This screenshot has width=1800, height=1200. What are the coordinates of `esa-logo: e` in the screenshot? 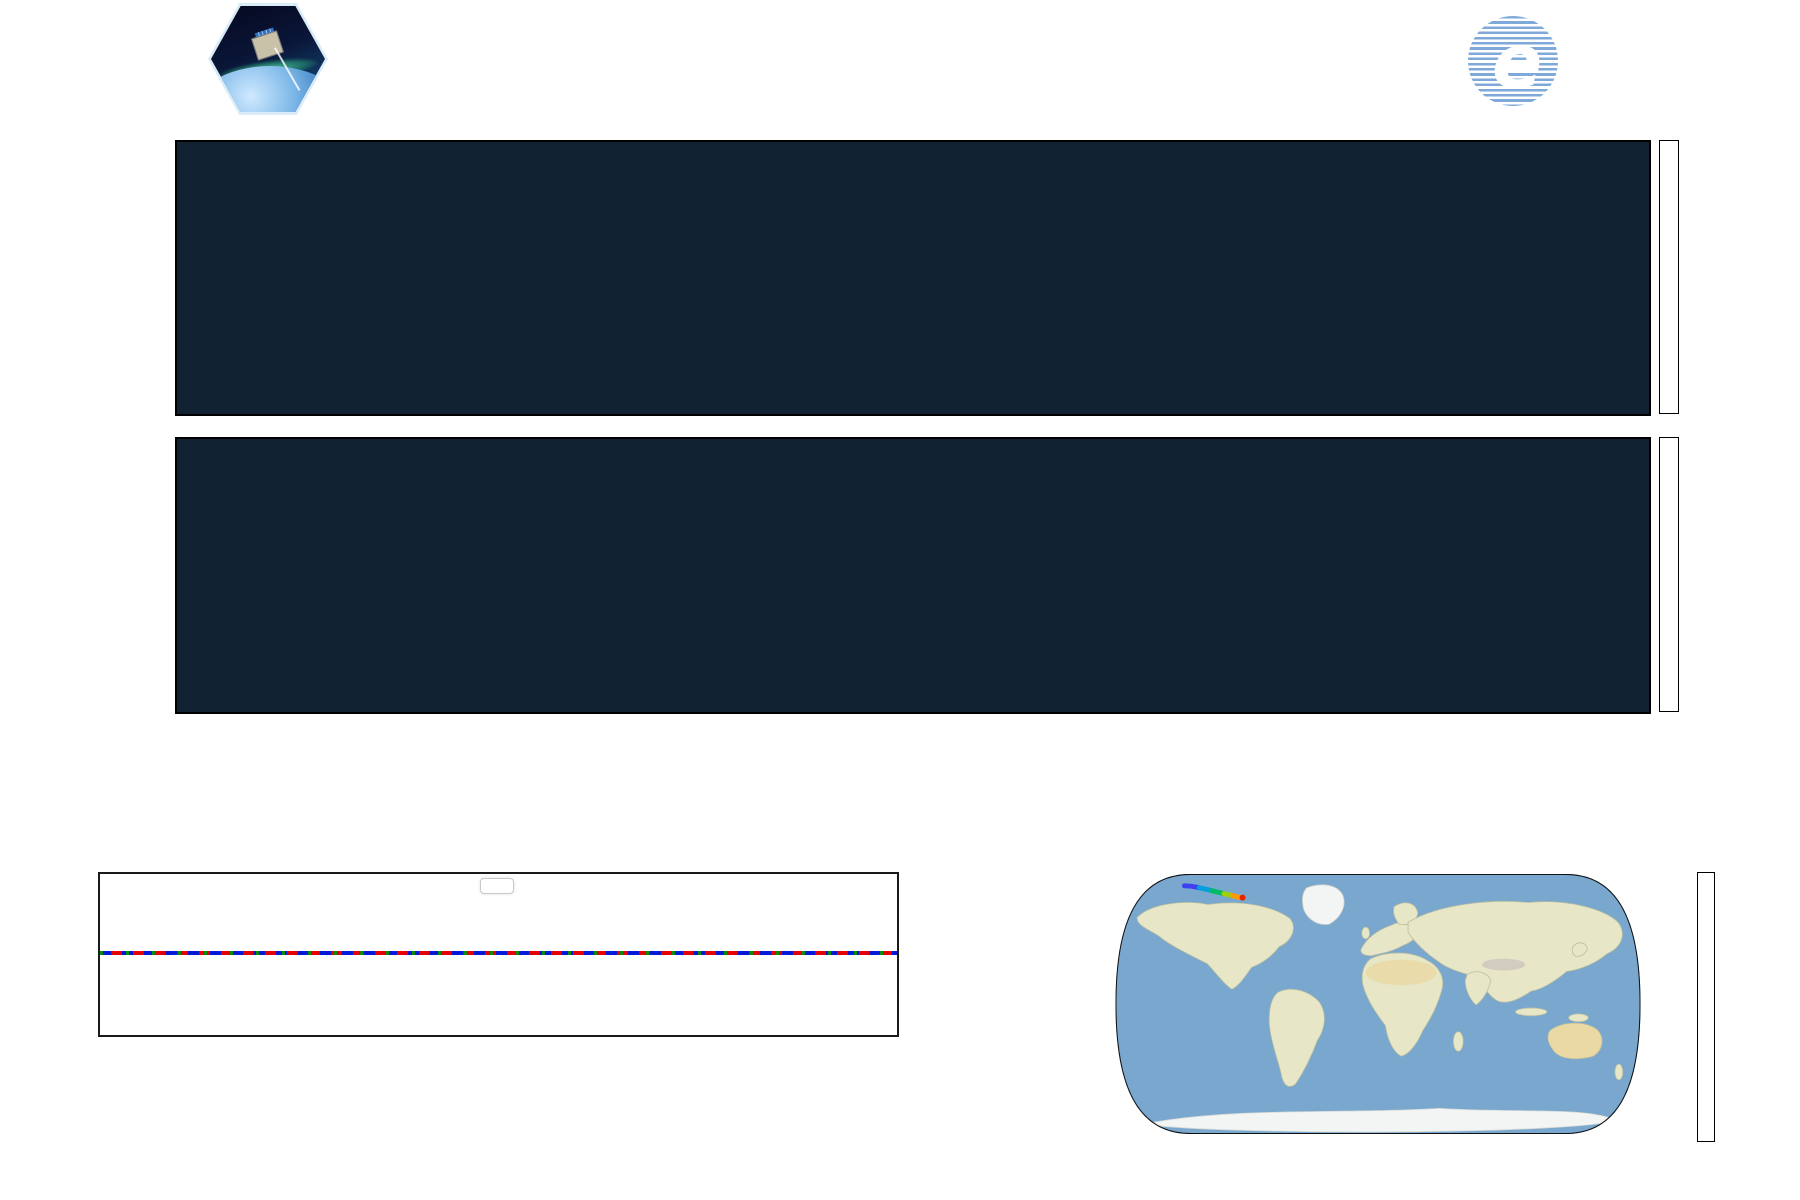 It's located at (1588, 61).